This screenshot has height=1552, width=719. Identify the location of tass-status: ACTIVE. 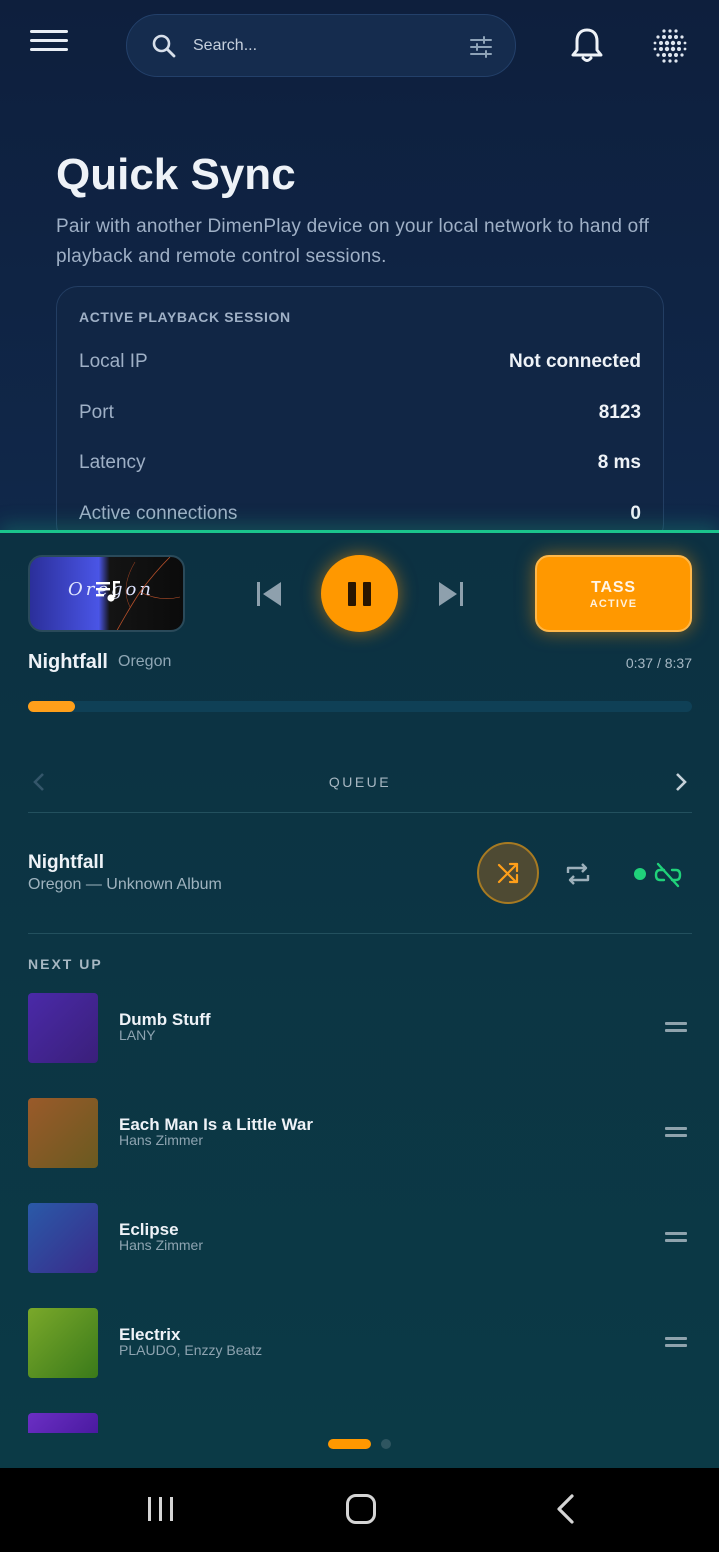
(613, 604).